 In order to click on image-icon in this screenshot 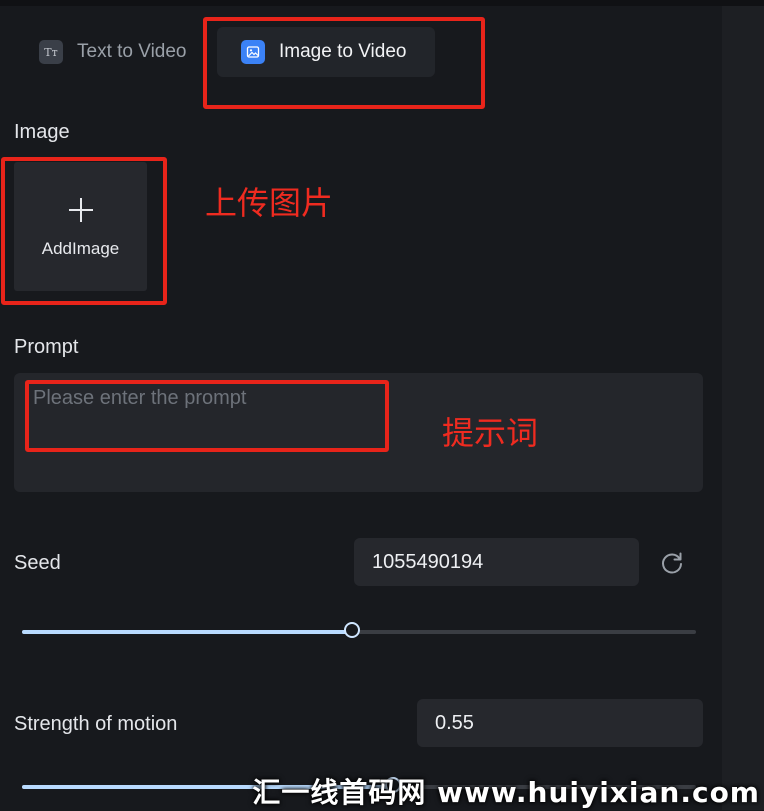, I will do `click(253, 52)`.